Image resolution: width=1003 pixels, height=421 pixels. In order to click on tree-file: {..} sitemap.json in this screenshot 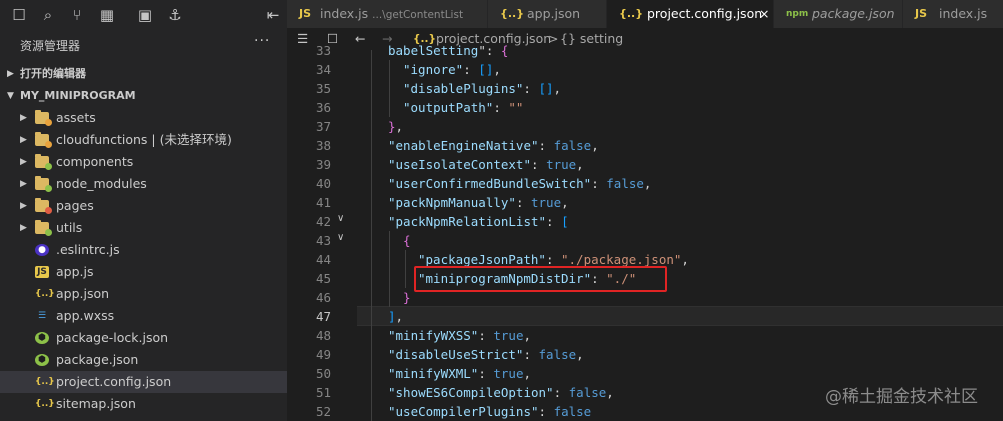, I will do `click(143, 404)`.